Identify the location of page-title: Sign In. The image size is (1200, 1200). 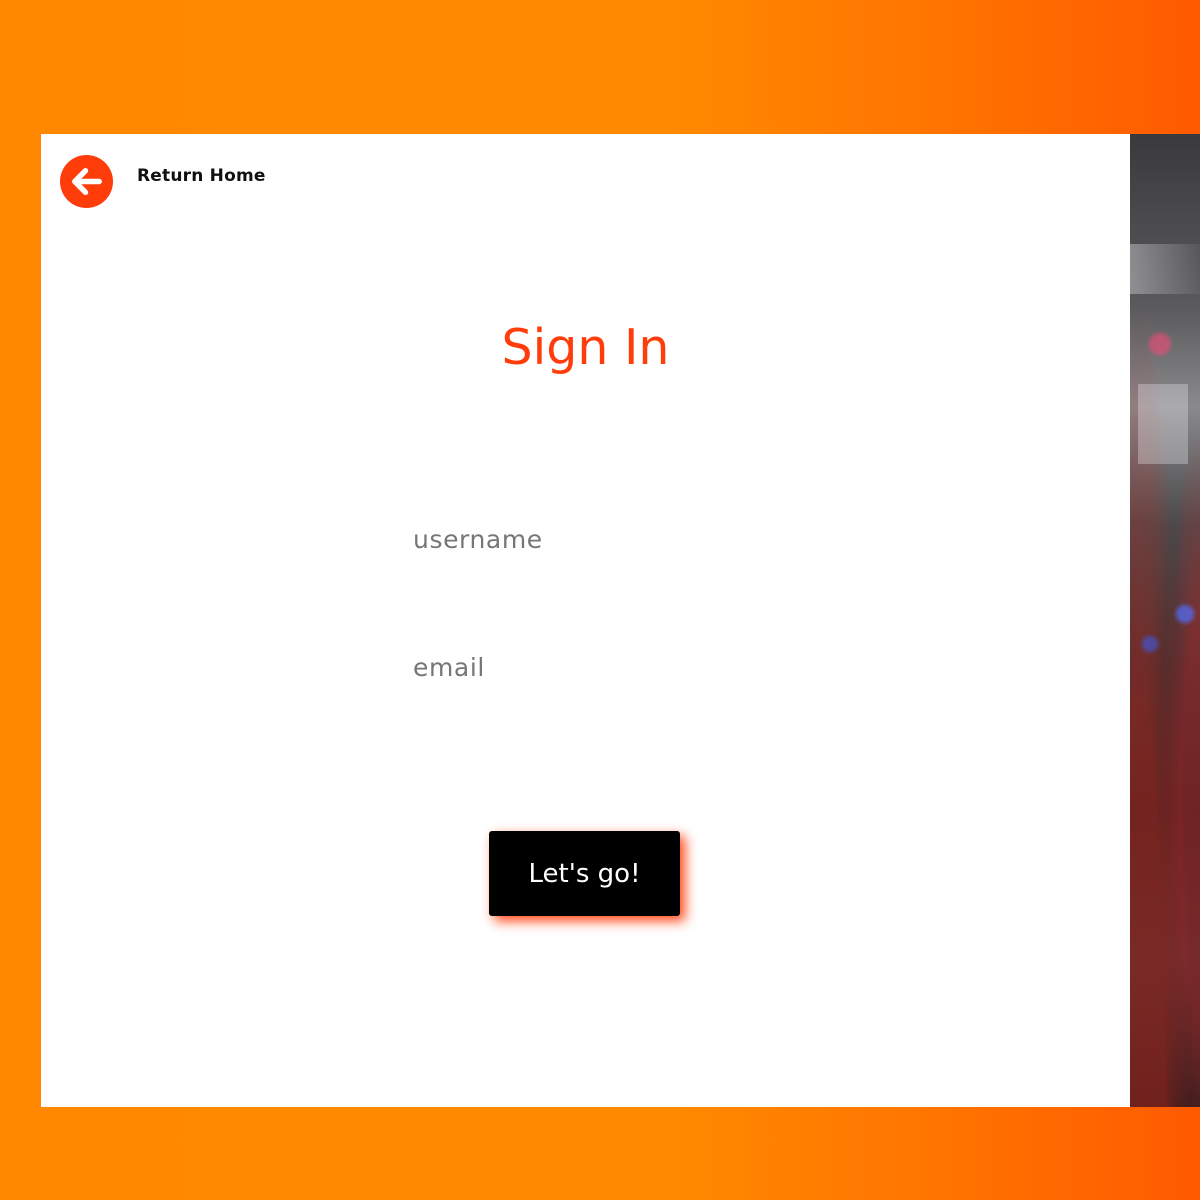
(585, 347).